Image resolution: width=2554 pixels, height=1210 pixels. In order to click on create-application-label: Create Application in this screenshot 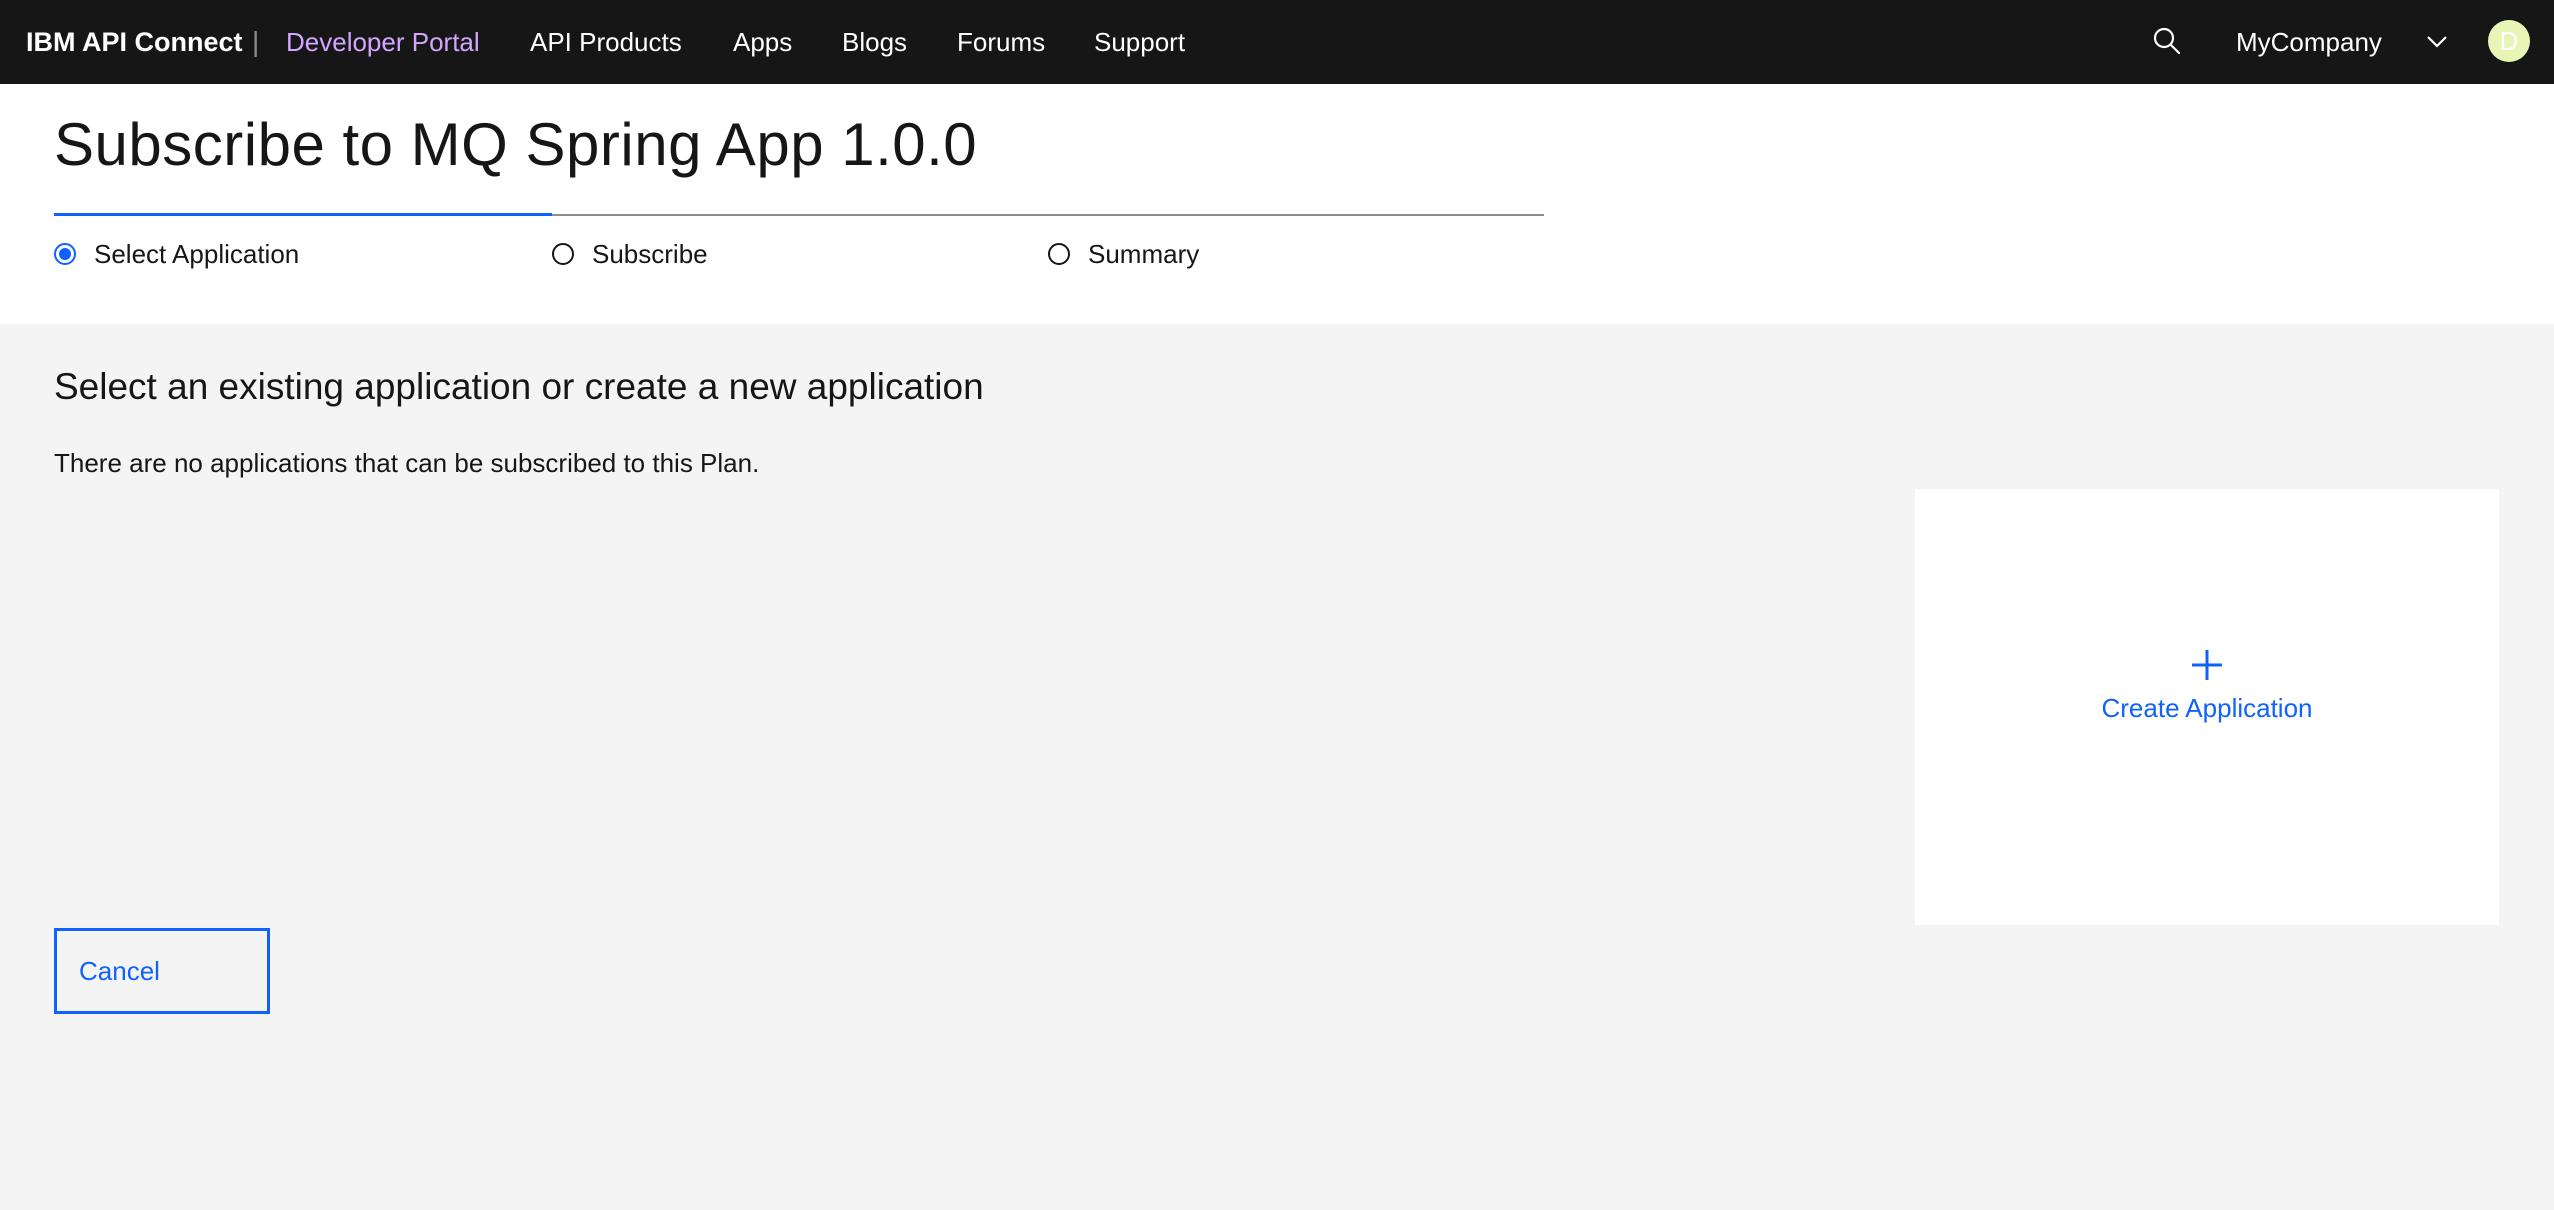, I will do `click(2207, 708)`.